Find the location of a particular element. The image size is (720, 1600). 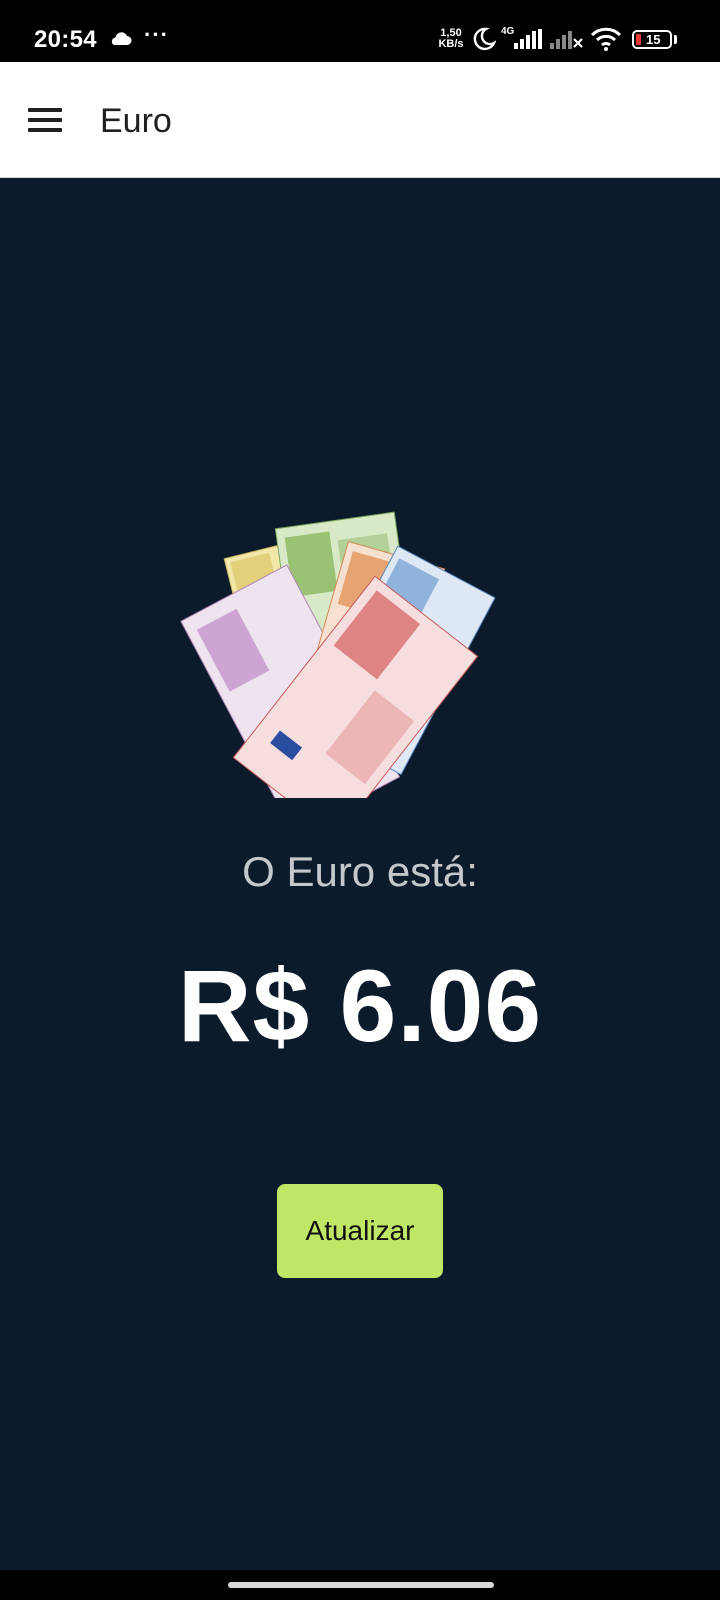

euro-banknotes-image is located at coordinates (338, 654).